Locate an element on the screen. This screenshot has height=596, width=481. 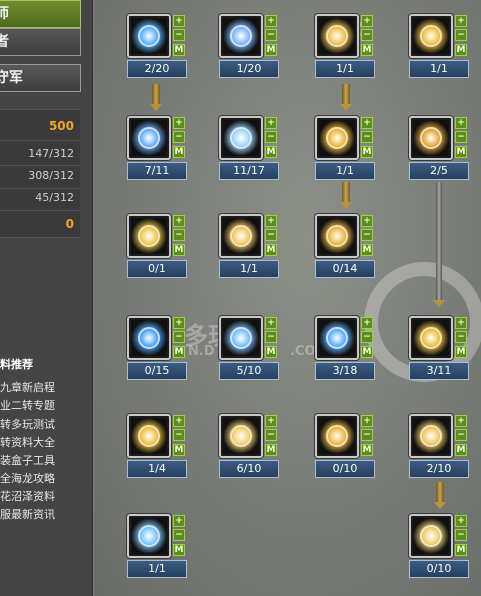
skill-slot-r2c3: + − M 1/1 is located at coordinates (347, 148).